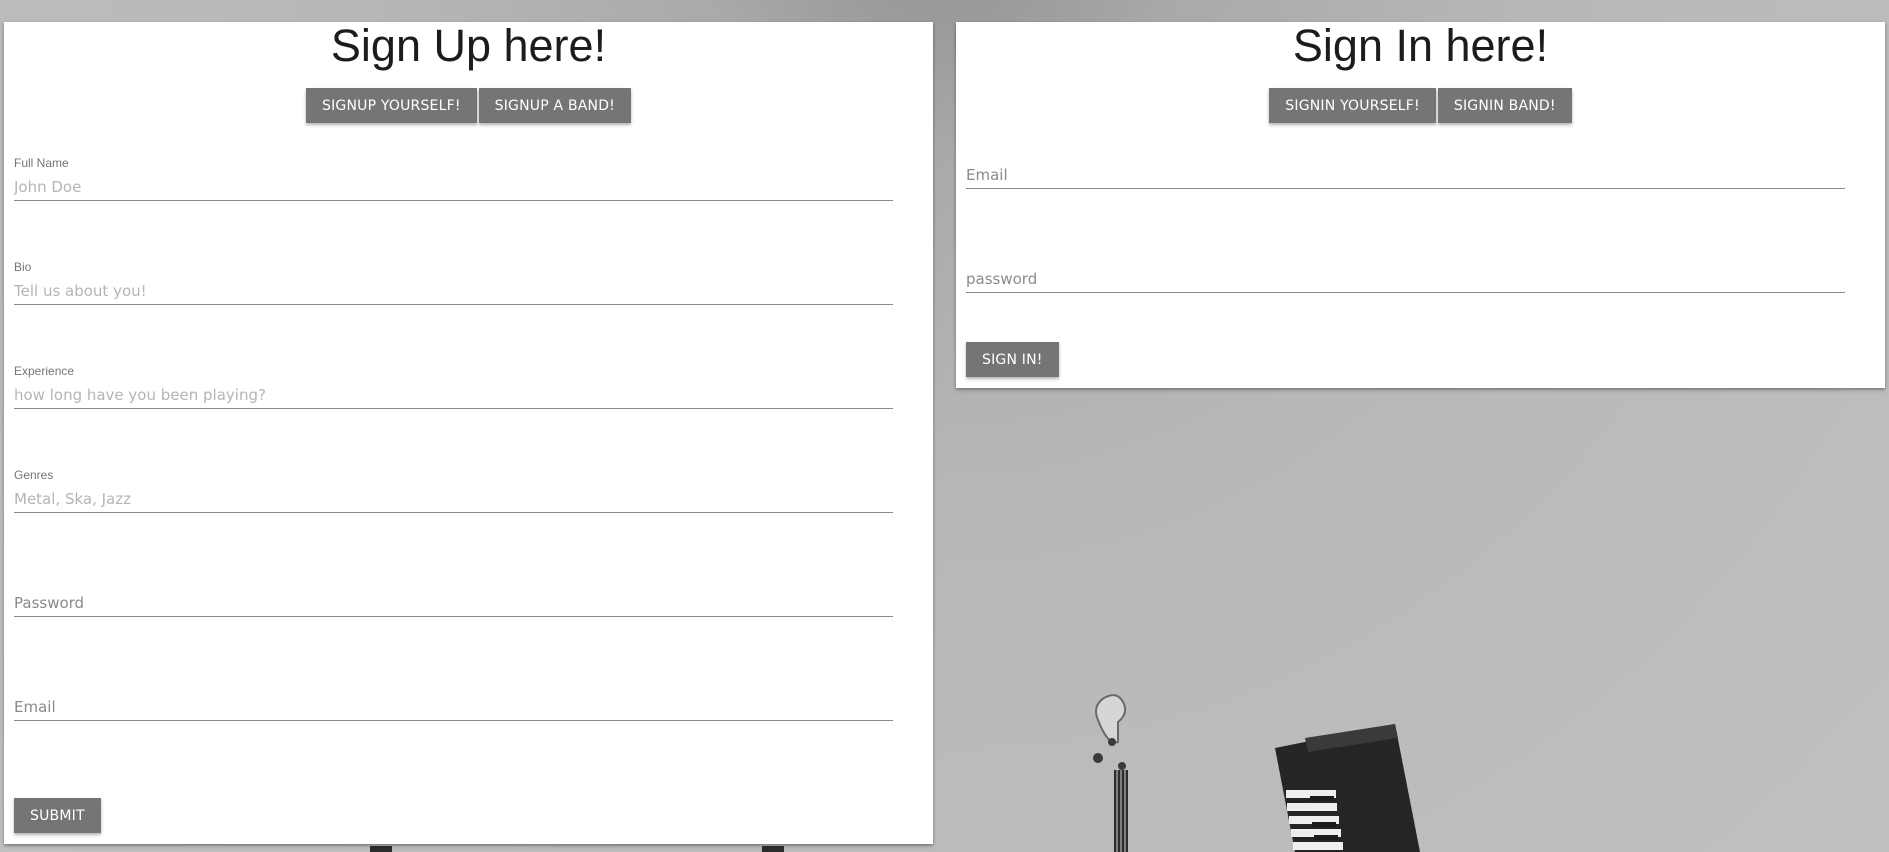  Describe the element at coordinates (1405, 175) in the screenshot. I see `signin-email-input` at that location.